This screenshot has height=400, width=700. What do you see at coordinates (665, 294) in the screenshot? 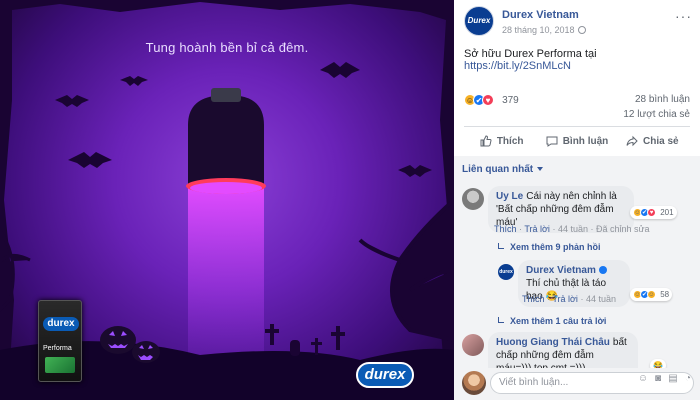
I see `comment-reaction-count: 58` at bounding box center [665, 294].